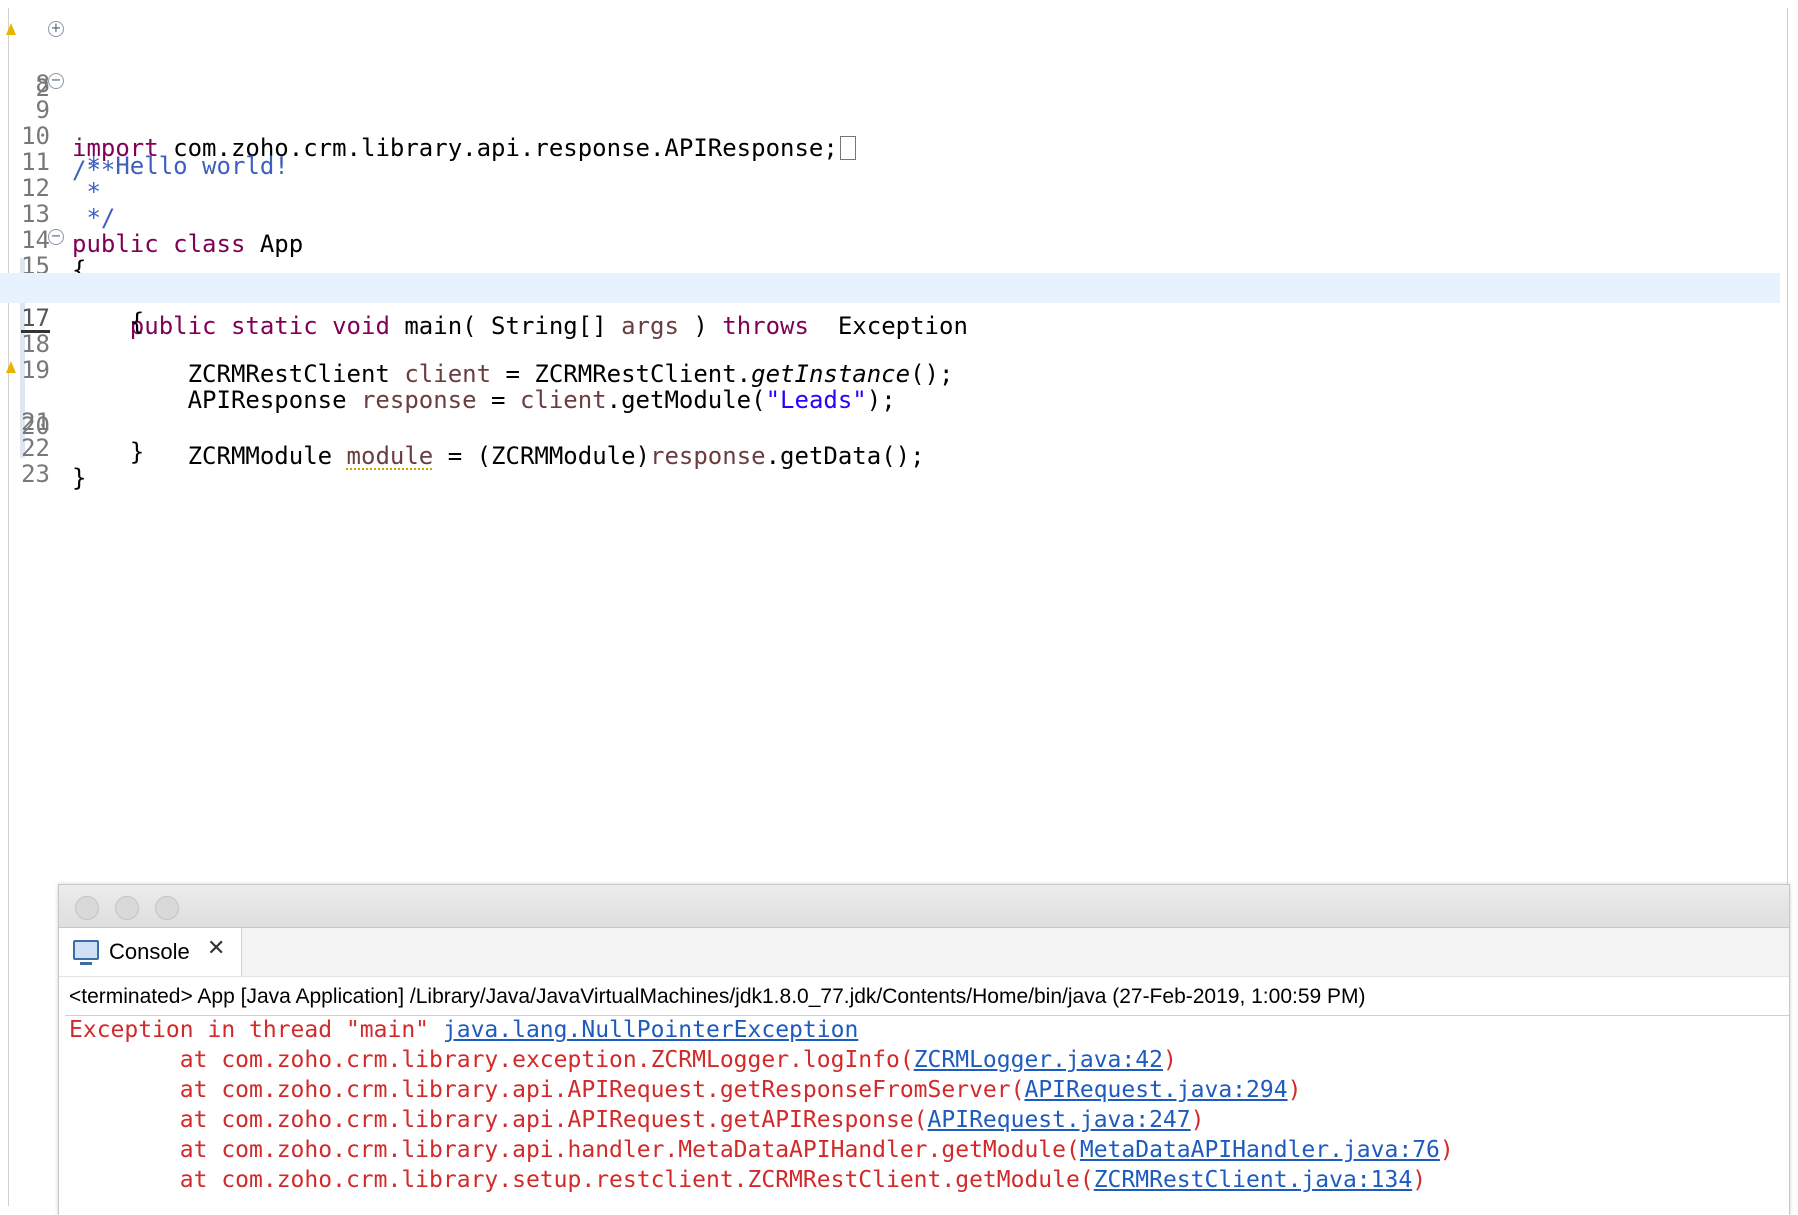 The image size is (1798, 1215). Describe the element at coordinates (256, 1030) in the screenshot. I see `exception-prefix: Exception in thread "main"` at that location.